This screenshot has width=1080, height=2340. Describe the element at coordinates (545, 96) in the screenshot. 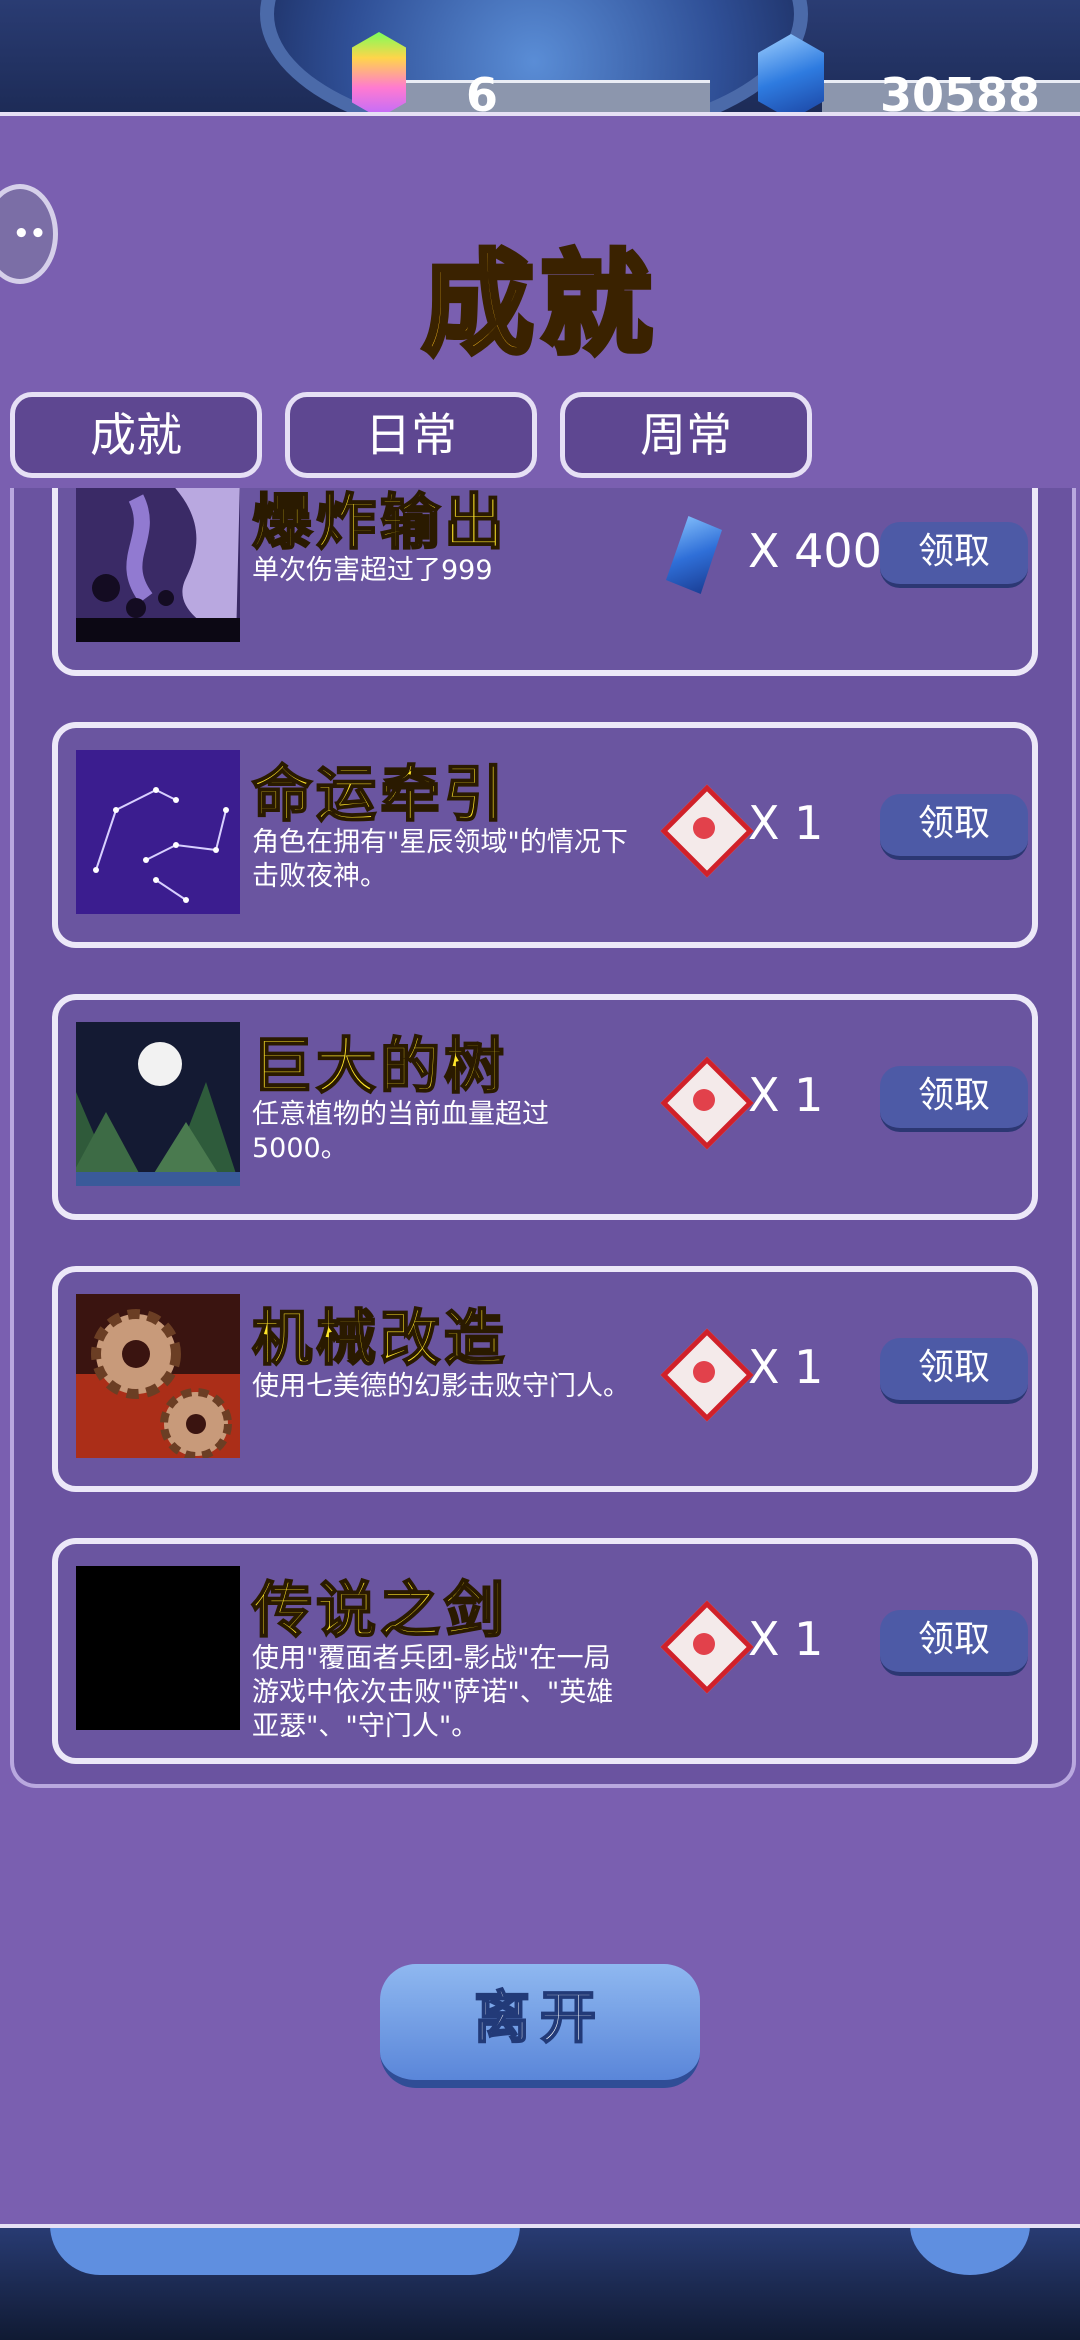

I see `rainbow-counter-bar` at that location.